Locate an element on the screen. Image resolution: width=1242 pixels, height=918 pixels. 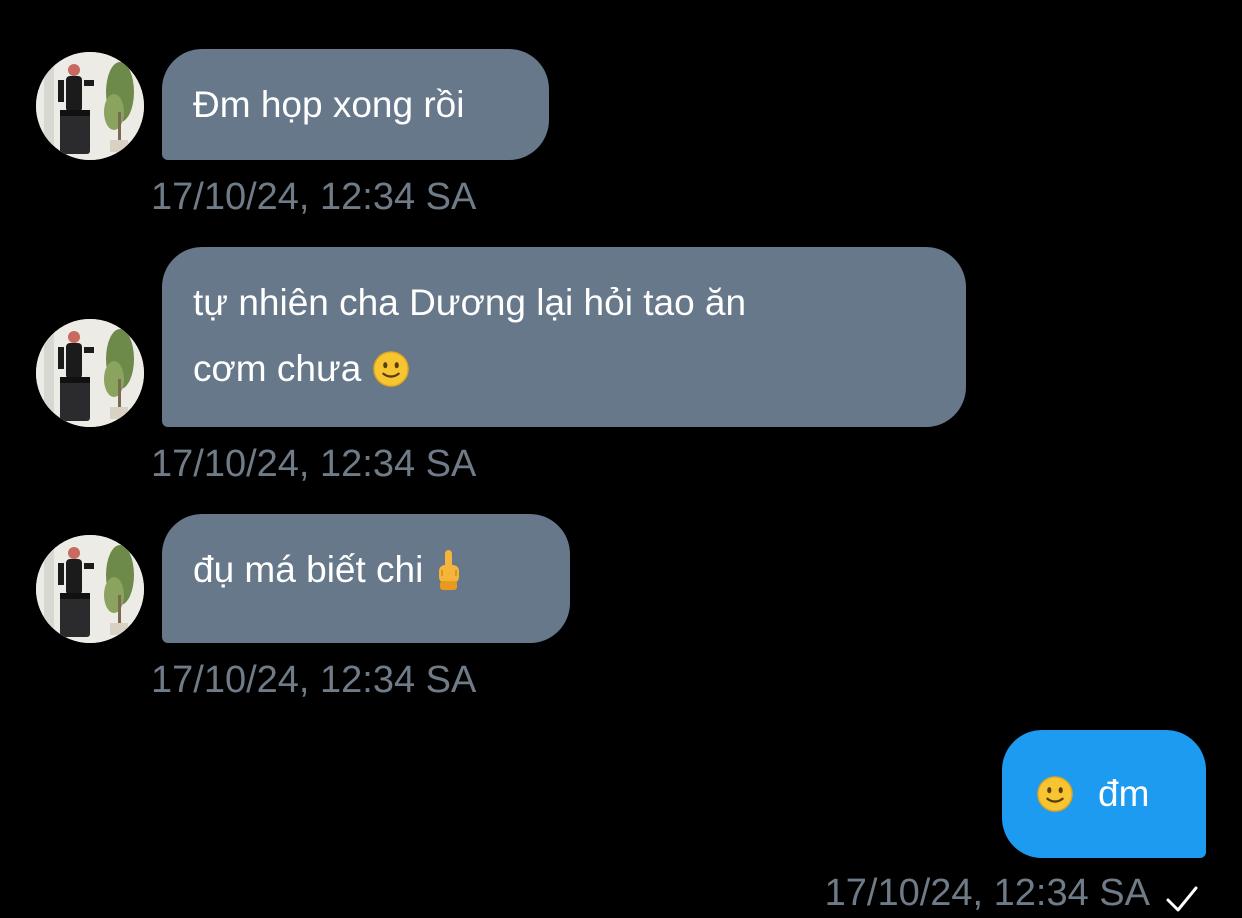
message-bubble-outgoing: đm is located at coordinates (1104, 794).